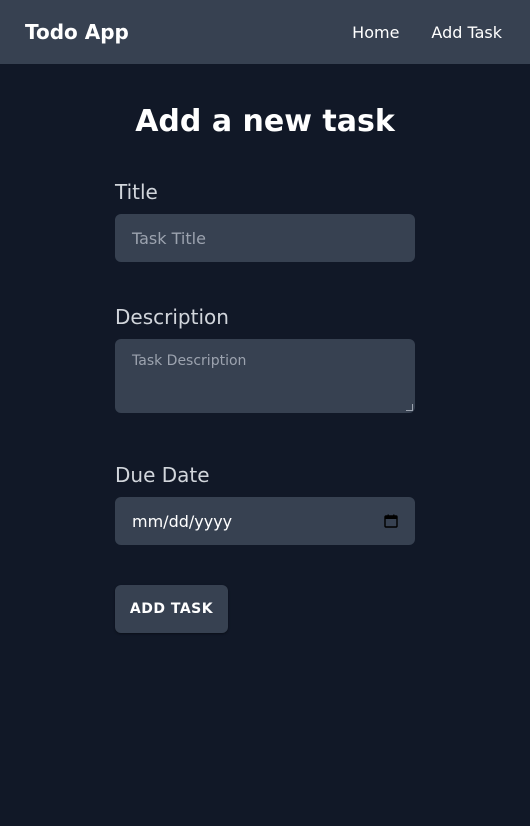 This screenshot has width=530, height=826. I want to click on title-field: Title Task Title, so click(265, 221).